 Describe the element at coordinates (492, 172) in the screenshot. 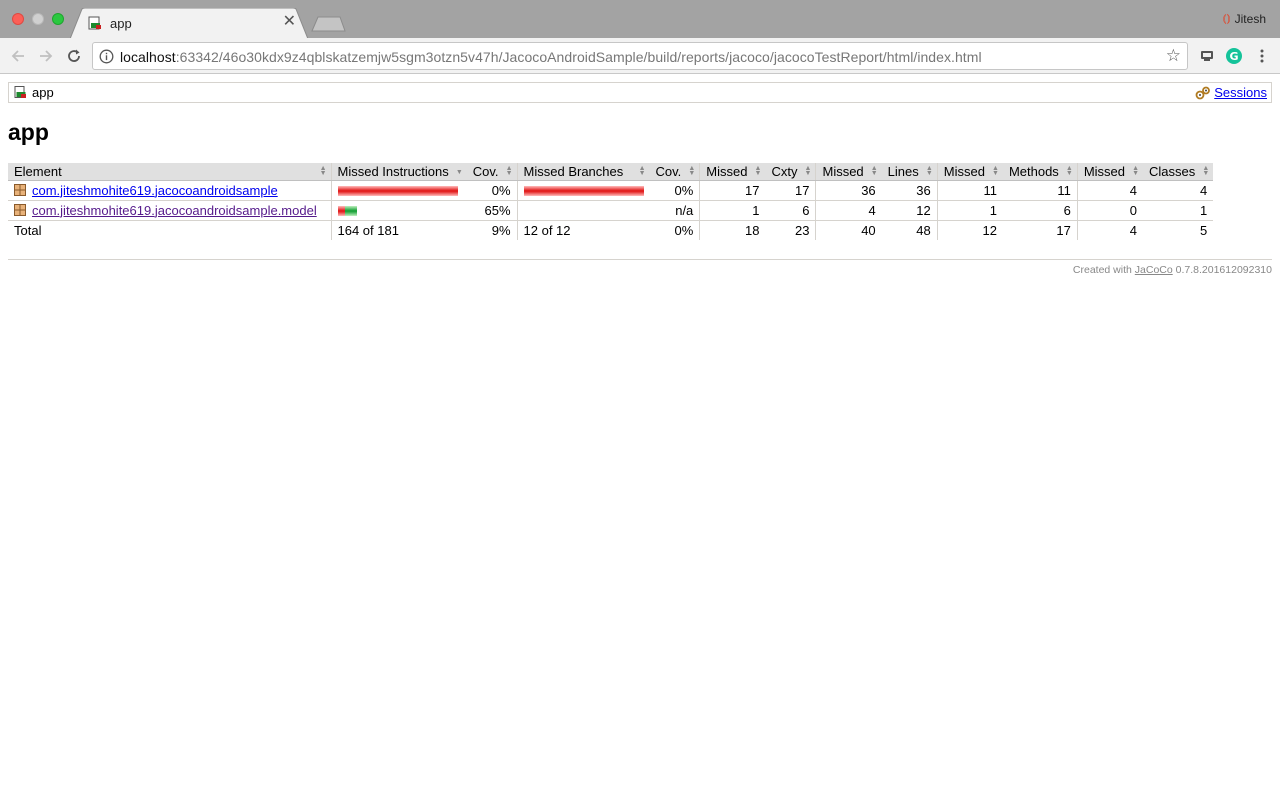

I see `header-instr-cov: Cov. ▲ ▼` at that location.